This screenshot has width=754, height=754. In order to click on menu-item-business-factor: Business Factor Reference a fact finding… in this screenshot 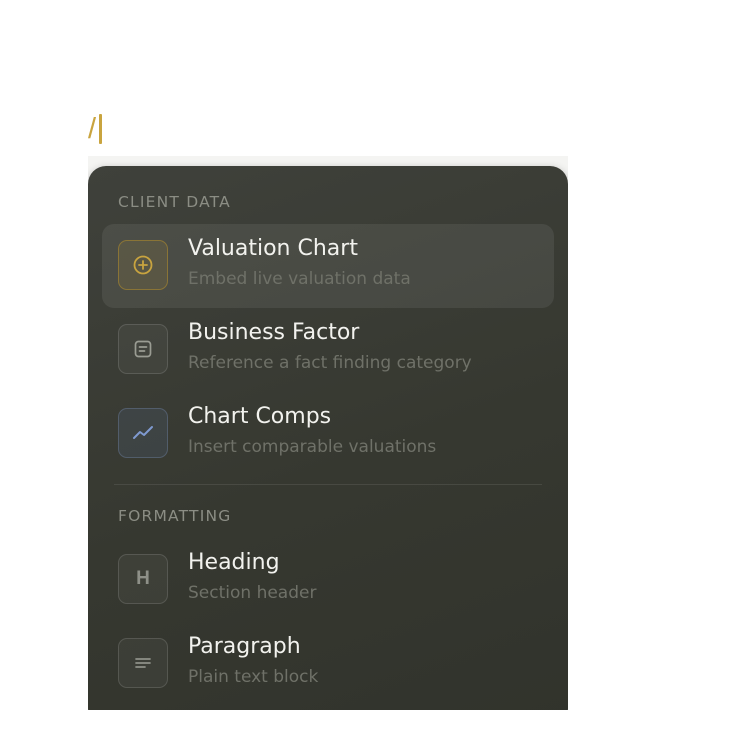, I will do `click(328, 350)`.